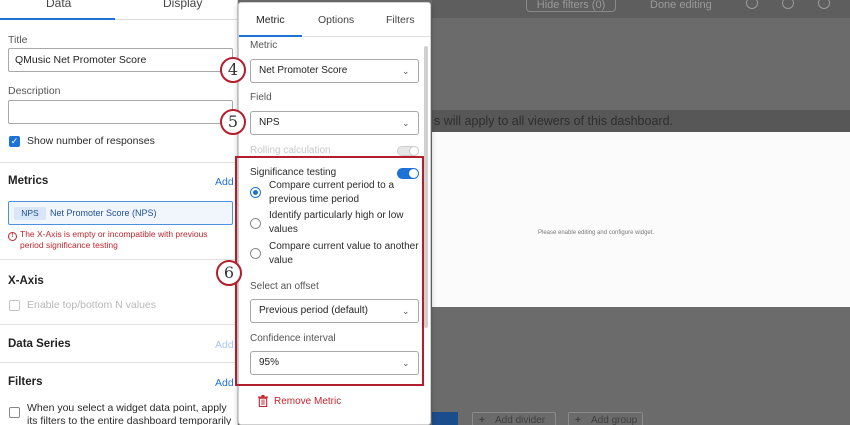 This screenshot has height=425, width=850. I want to click on metric-select: Net Promoter Score ⌄, so click(334, 71).